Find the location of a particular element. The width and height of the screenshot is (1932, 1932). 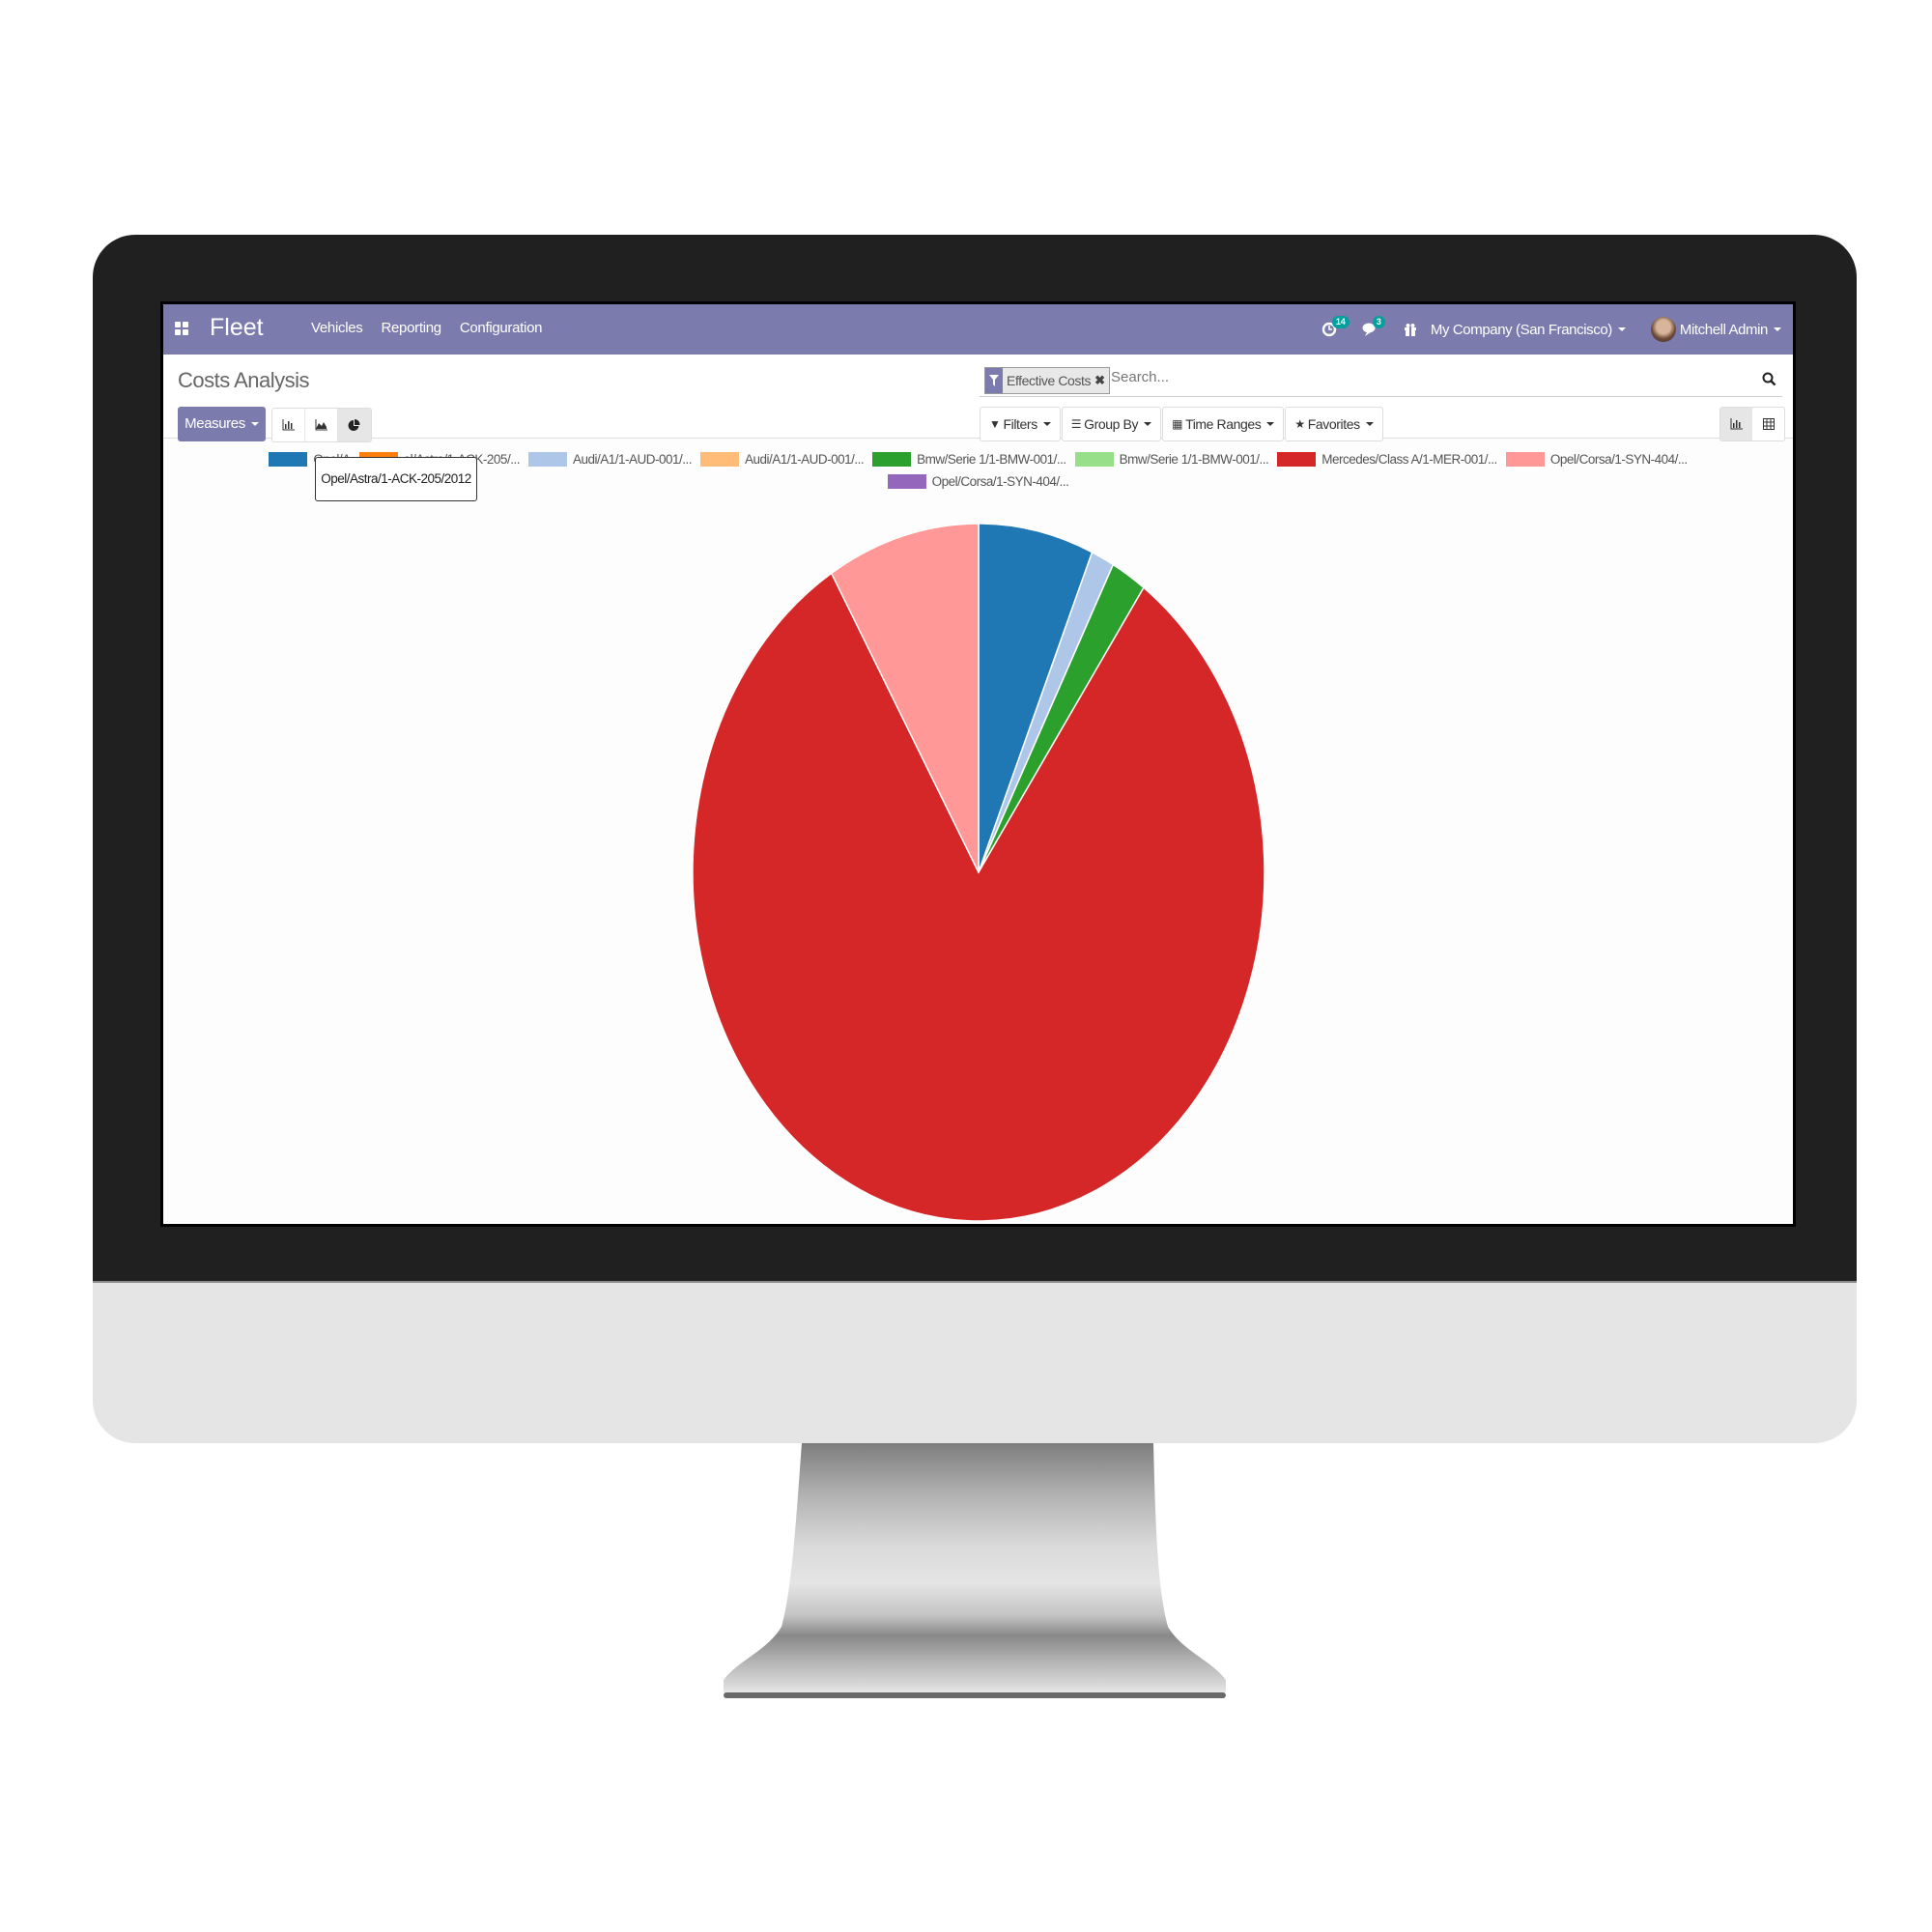

pivot-view-icon is located at coordinates (1768, 424).